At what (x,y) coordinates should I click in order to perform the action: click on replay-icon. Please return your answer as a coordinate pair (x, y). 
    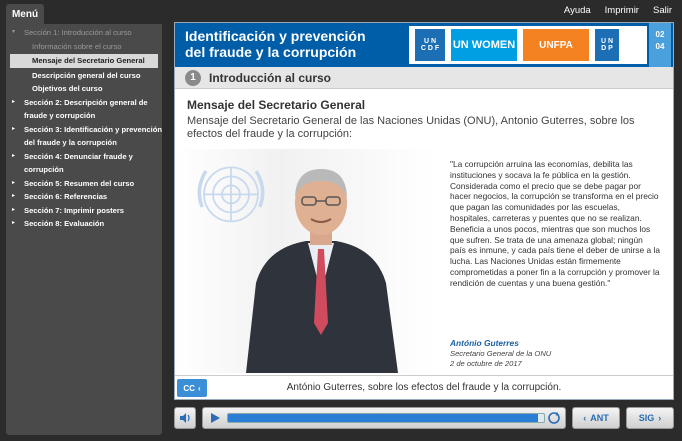
    Looking at the image, I should click on (554, 418).